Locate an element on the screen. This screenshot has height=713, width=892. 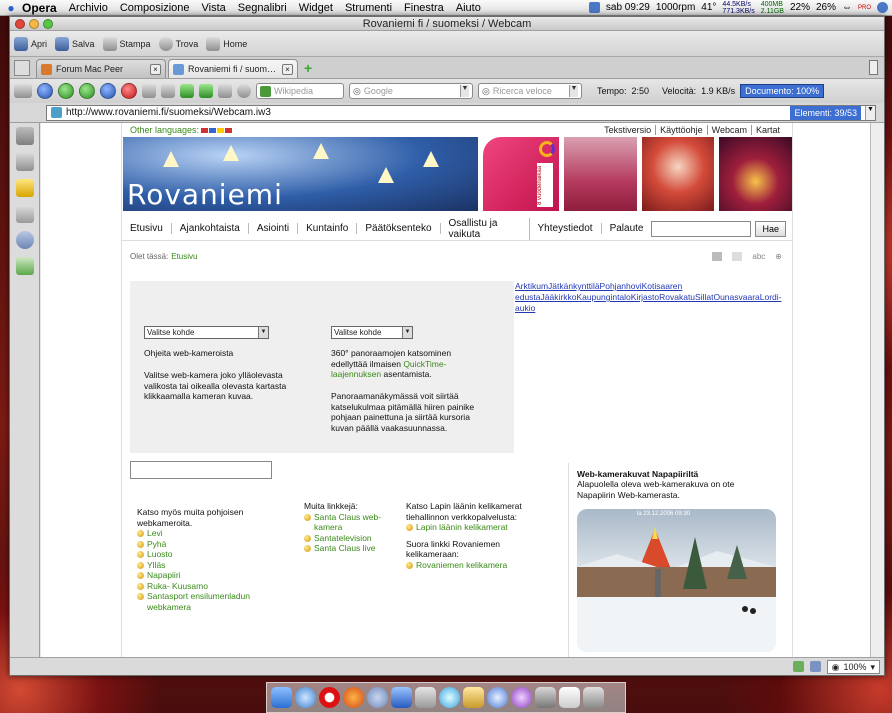
menu-finestra: Finestra is located at coordinates (424, 8).